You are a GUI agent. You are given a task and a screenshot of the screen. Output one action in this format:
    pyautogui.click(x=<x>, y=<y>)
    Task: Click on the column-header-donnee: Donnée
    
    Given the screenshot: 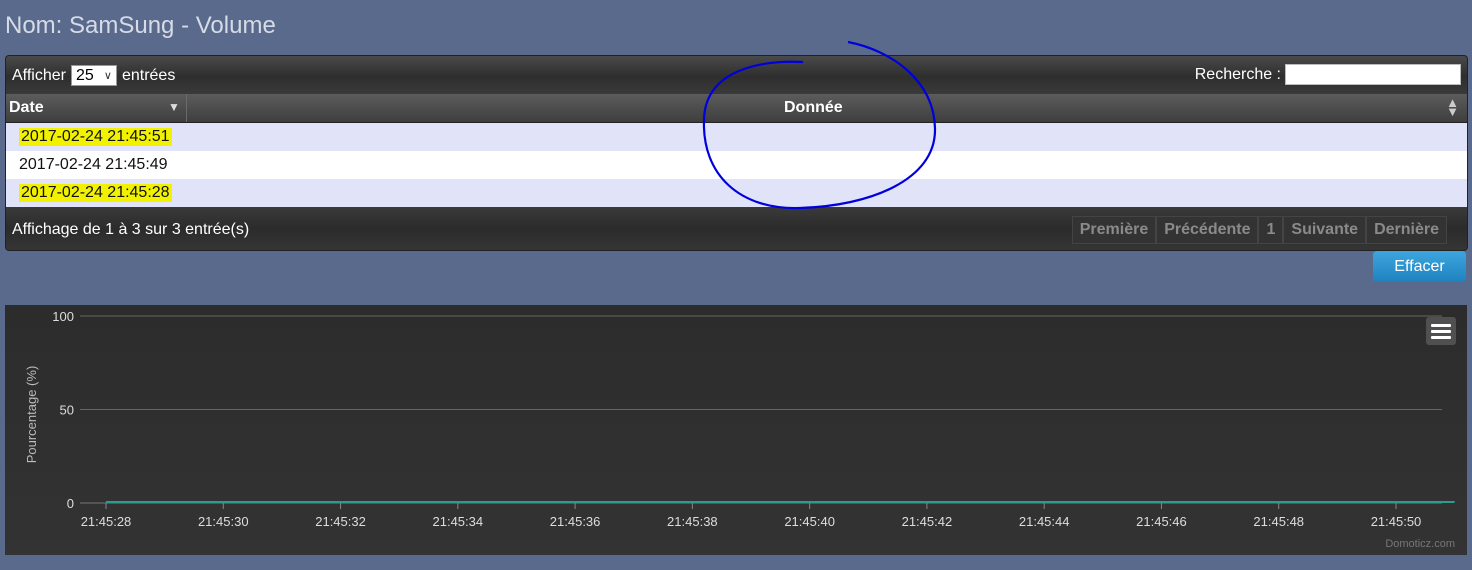 What is the action you would take?
    pyautogui.click(x=813, y=108)
    